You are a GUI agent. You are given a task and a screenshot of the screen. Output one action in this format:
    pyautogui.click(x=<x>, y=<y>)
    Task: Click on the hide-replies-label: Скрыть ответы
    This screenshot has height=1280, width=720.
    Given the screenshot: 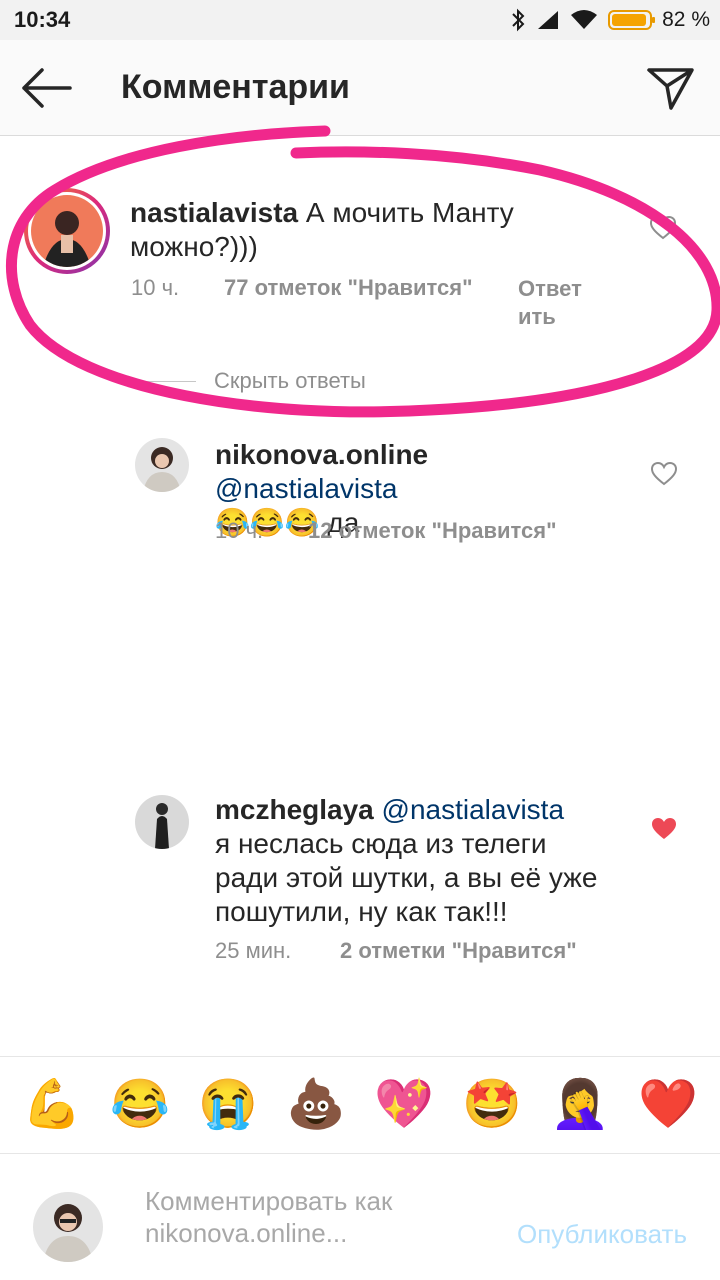 What is the action you would take?
    pyautogui.click(x=290, y=380)
    